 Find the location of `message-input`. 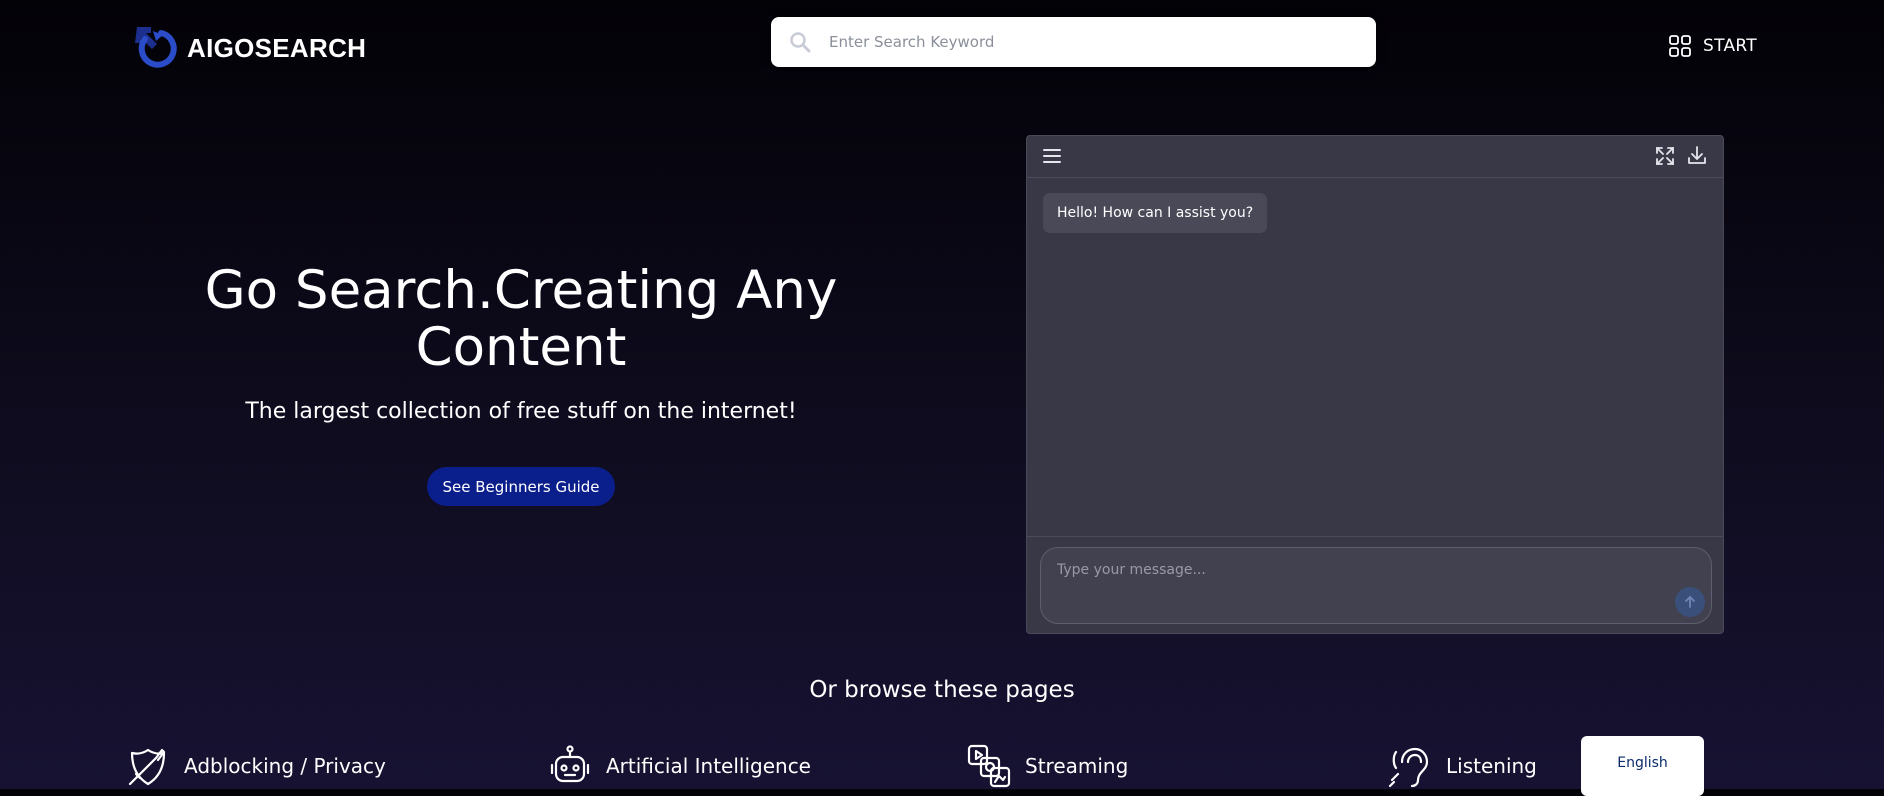

message-input is located at coordinates (1357, 570).